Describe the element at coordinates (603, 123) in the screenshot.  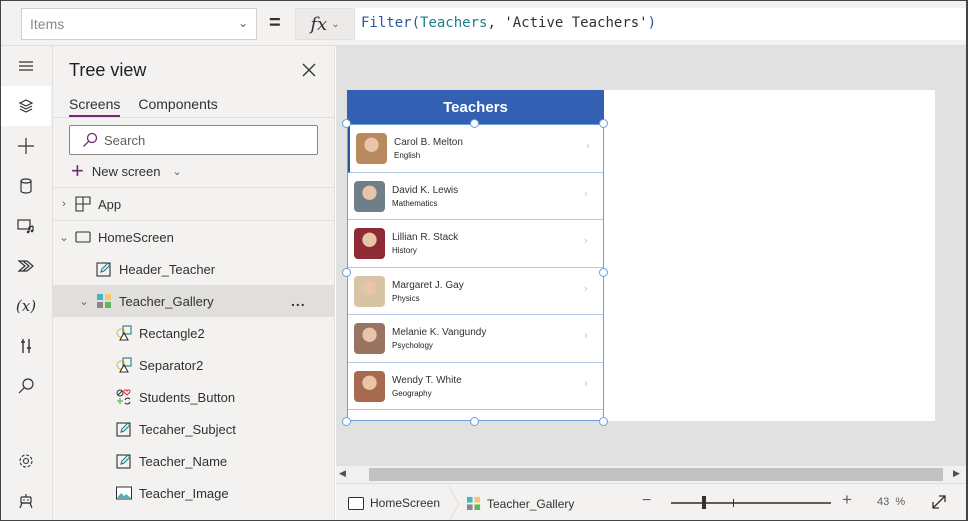
I see `resize-handle-top-right` at that location.